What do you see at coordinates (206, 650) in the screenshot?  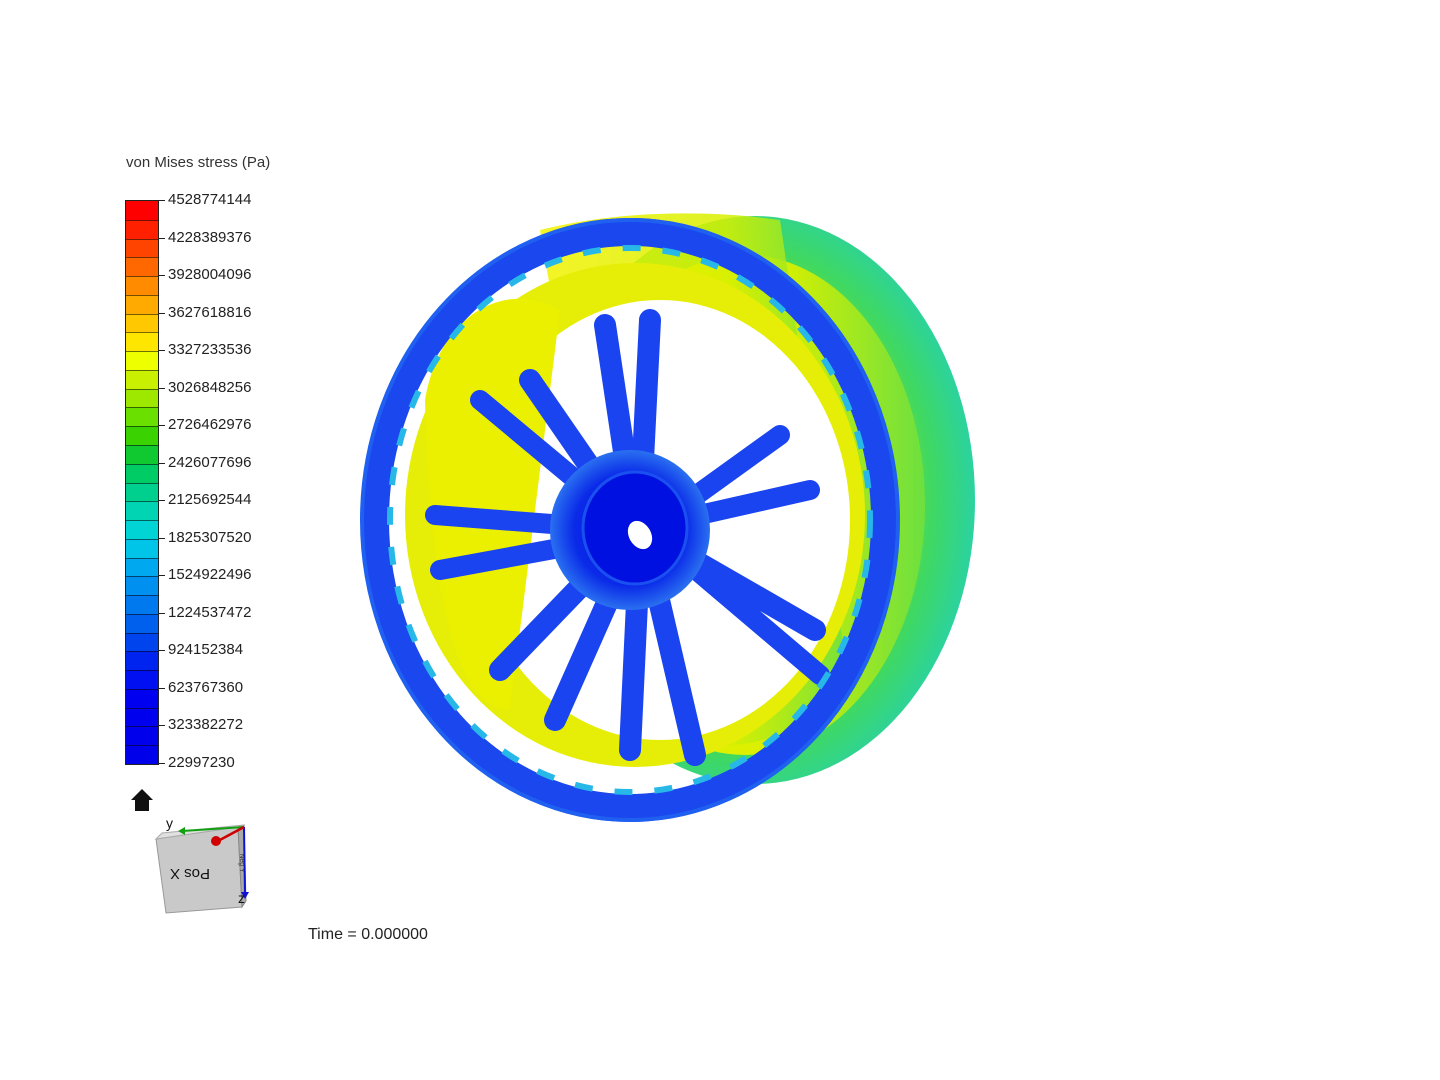 I see `colorbar-tick-label: 924152384` at bounding box center [206, 650].